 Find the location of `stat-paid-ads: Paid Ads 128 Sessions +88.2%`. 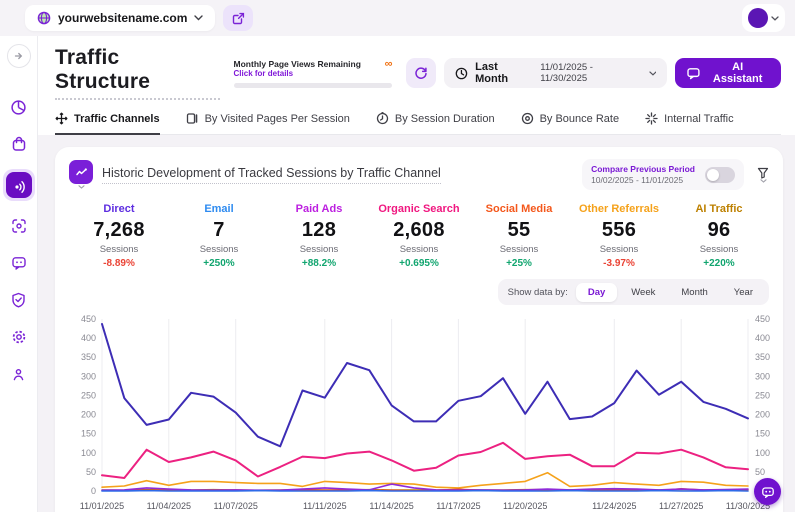

stat-paid-ads: Paid Ads 128 Sessions +88.2% is located at coordinates (319, 236).